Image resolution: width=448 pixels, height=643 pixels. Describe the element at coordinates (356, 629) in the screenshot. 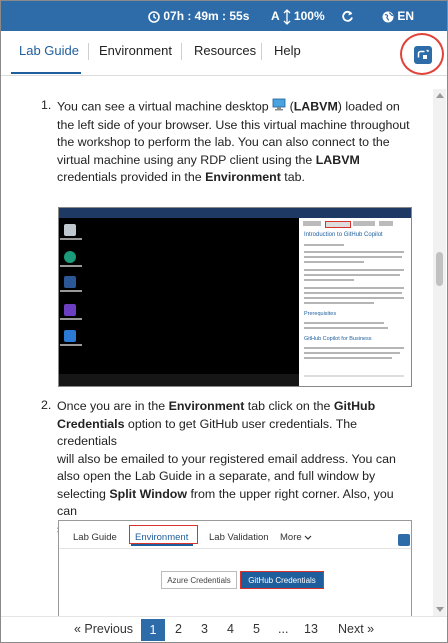

I see `next-page-link: Next »` at that location.